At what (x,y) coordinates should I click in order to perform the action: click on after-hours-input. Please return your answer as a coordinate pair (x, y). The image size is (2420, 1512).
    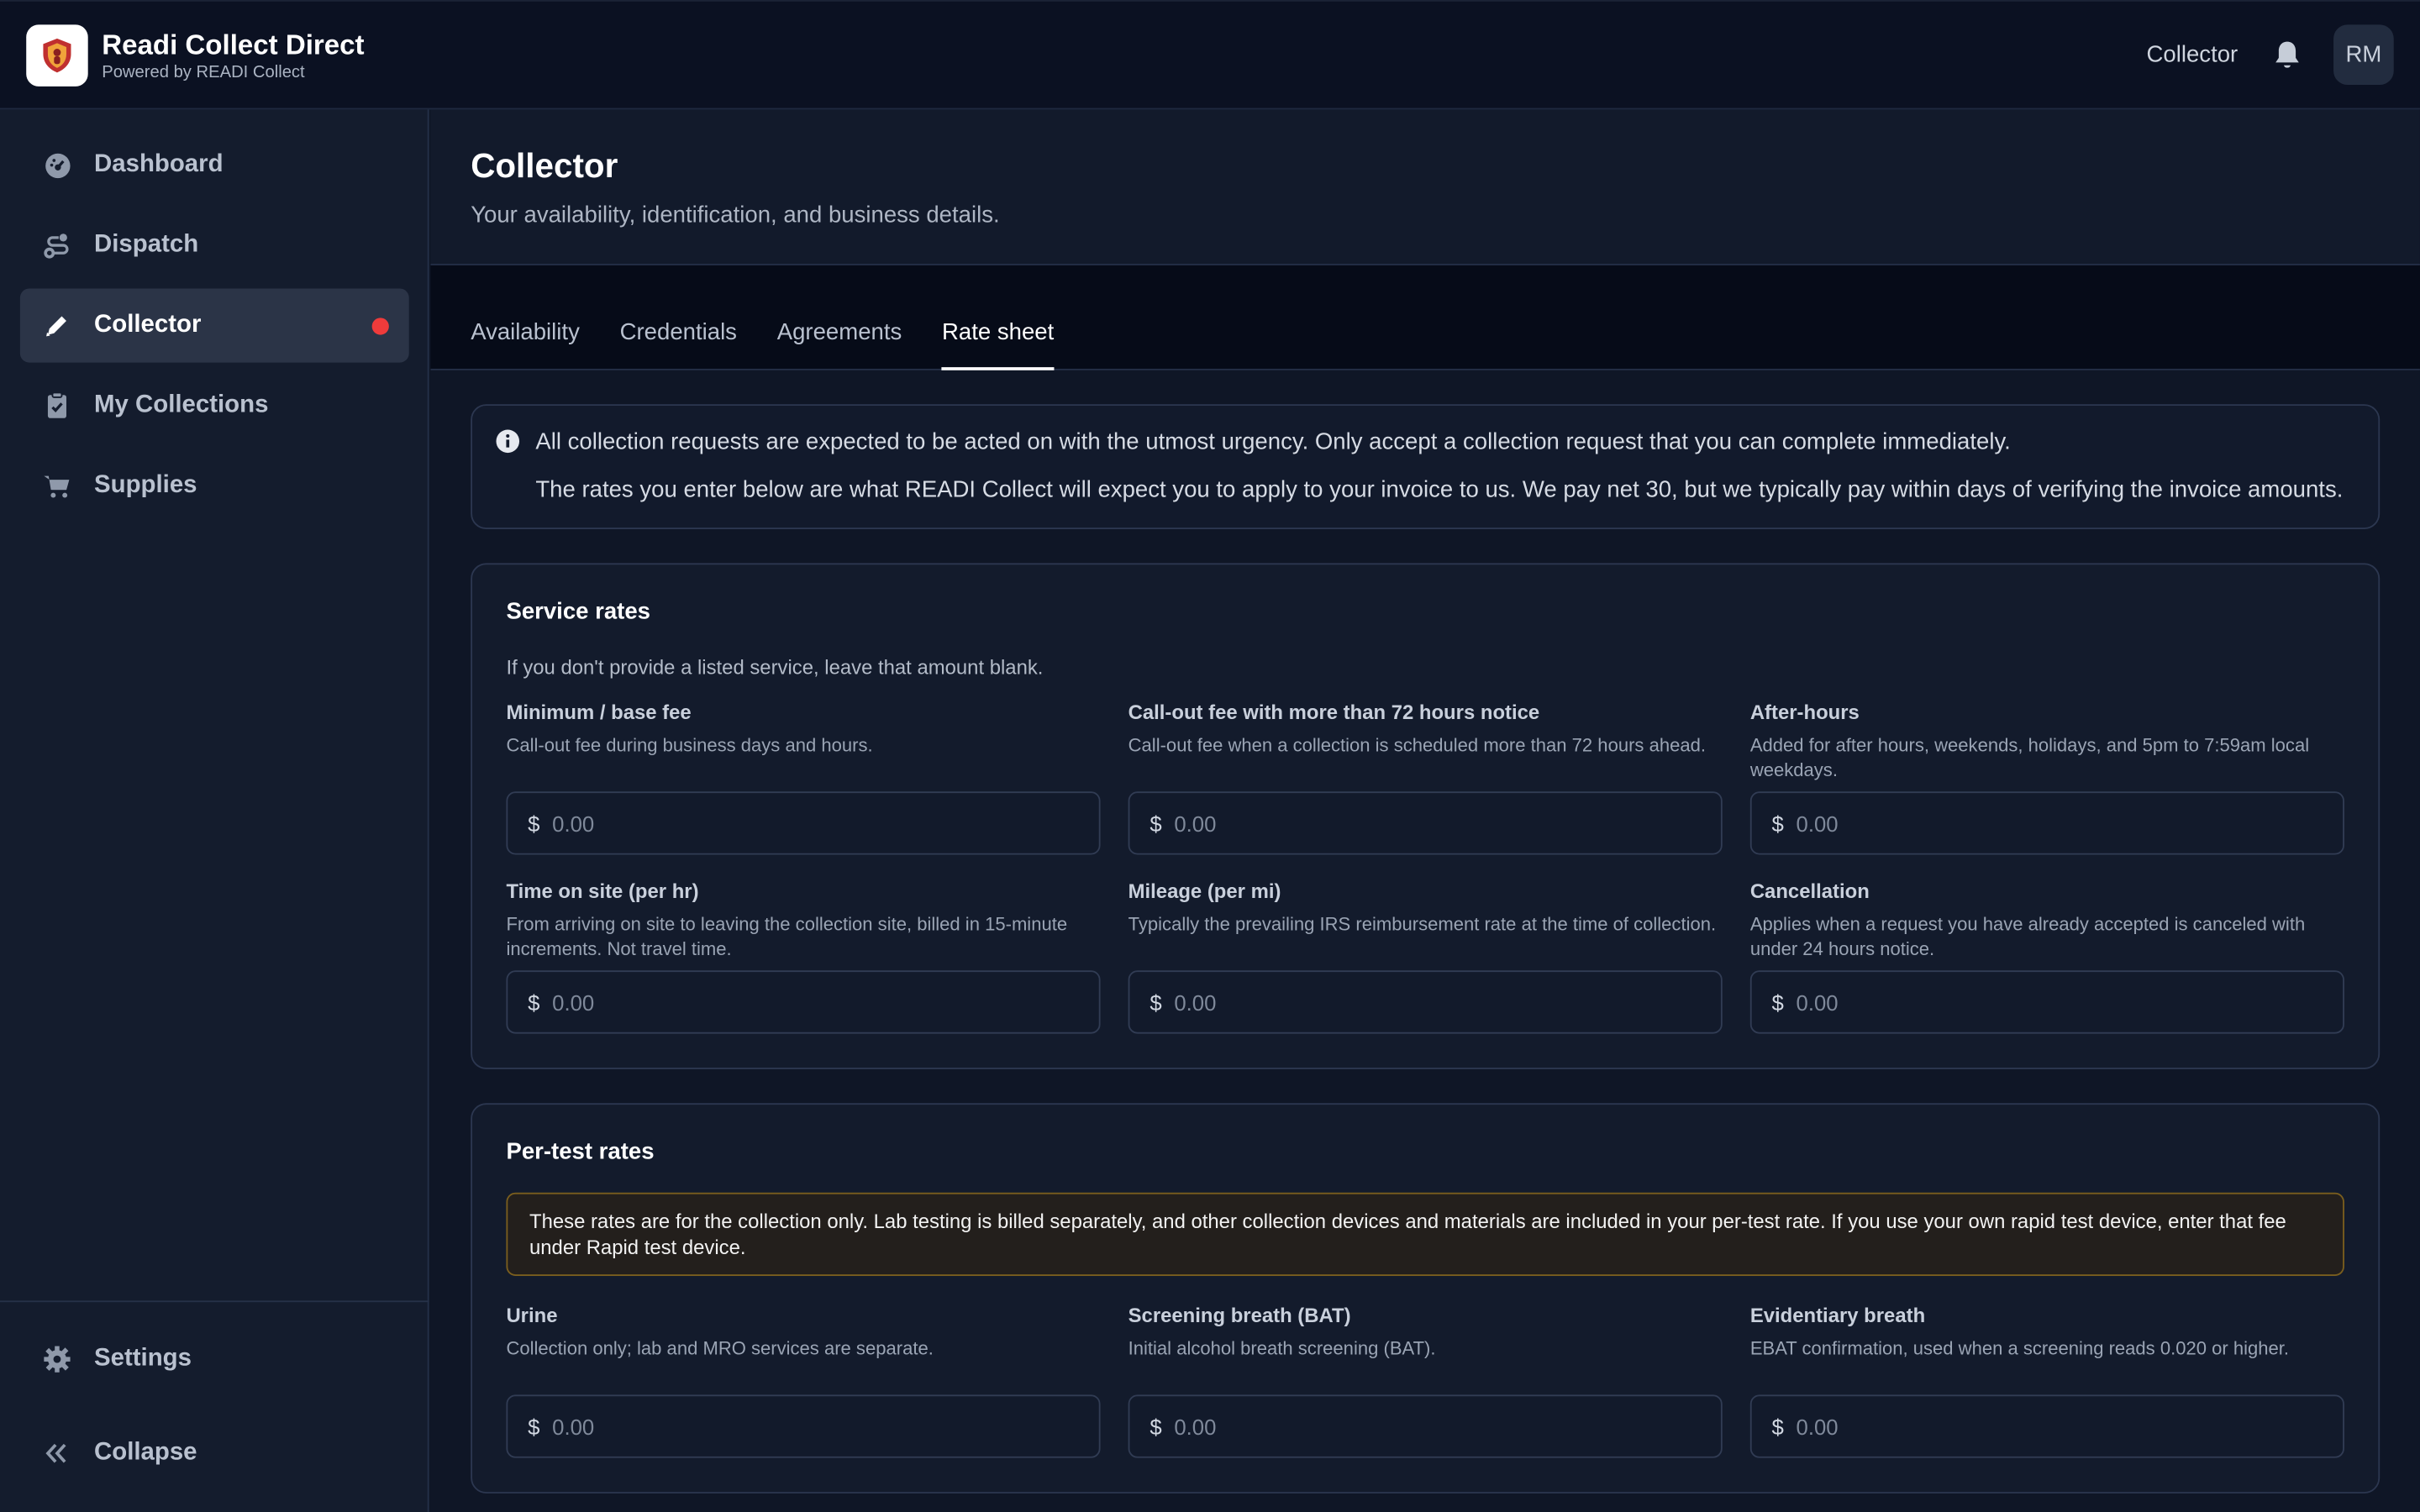
    Looking at the image, I should click on (2044, 823).